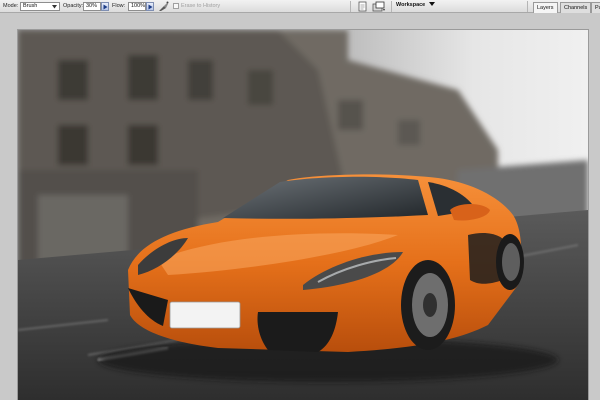 This screenshot has height=400, width=600. Describe the element at coordinates (30, 6) in the screenshot. I see `mode-value: Brush` at that location.